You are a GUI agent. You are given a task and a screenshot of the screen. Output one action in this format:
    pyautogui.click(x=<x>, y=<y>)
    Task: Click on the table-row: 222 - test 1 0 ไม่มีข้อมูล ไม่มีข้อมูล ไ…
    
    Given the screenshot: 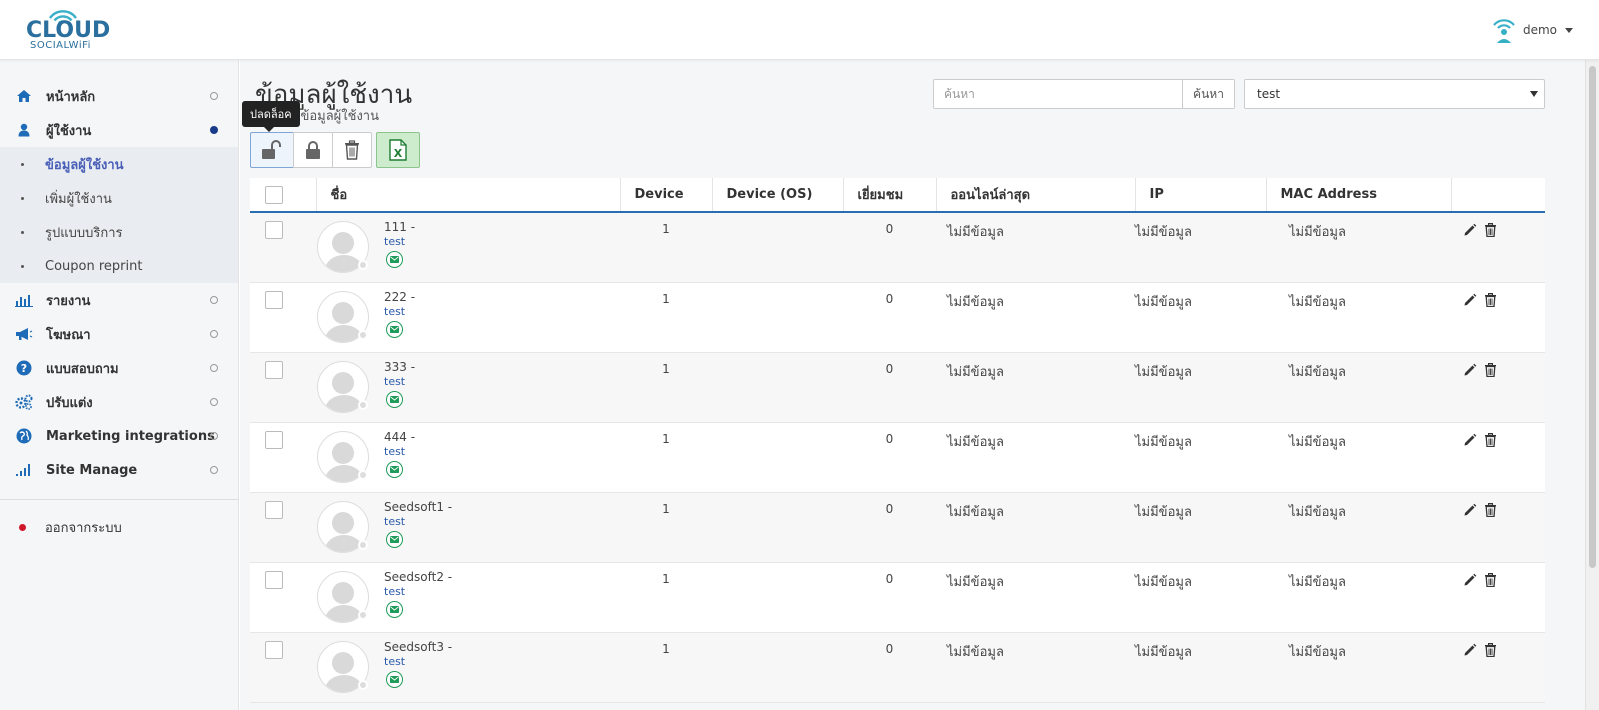 What is the action you would take?
    pyautogui.click(x=897, y=318)
    